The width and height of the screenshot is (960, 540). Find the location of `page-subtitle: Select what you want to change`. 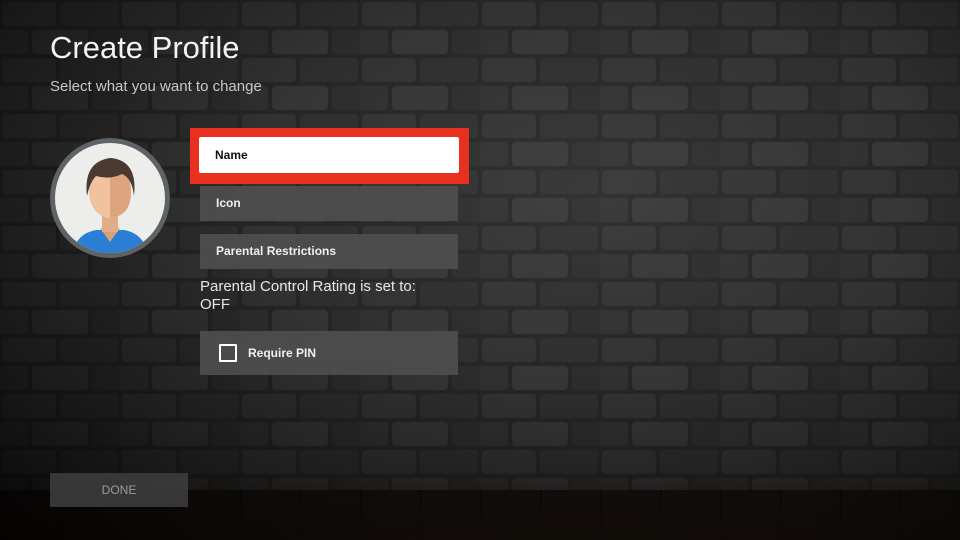

page-subtitle: Select what you want to change is located at coordinates (156, 86).